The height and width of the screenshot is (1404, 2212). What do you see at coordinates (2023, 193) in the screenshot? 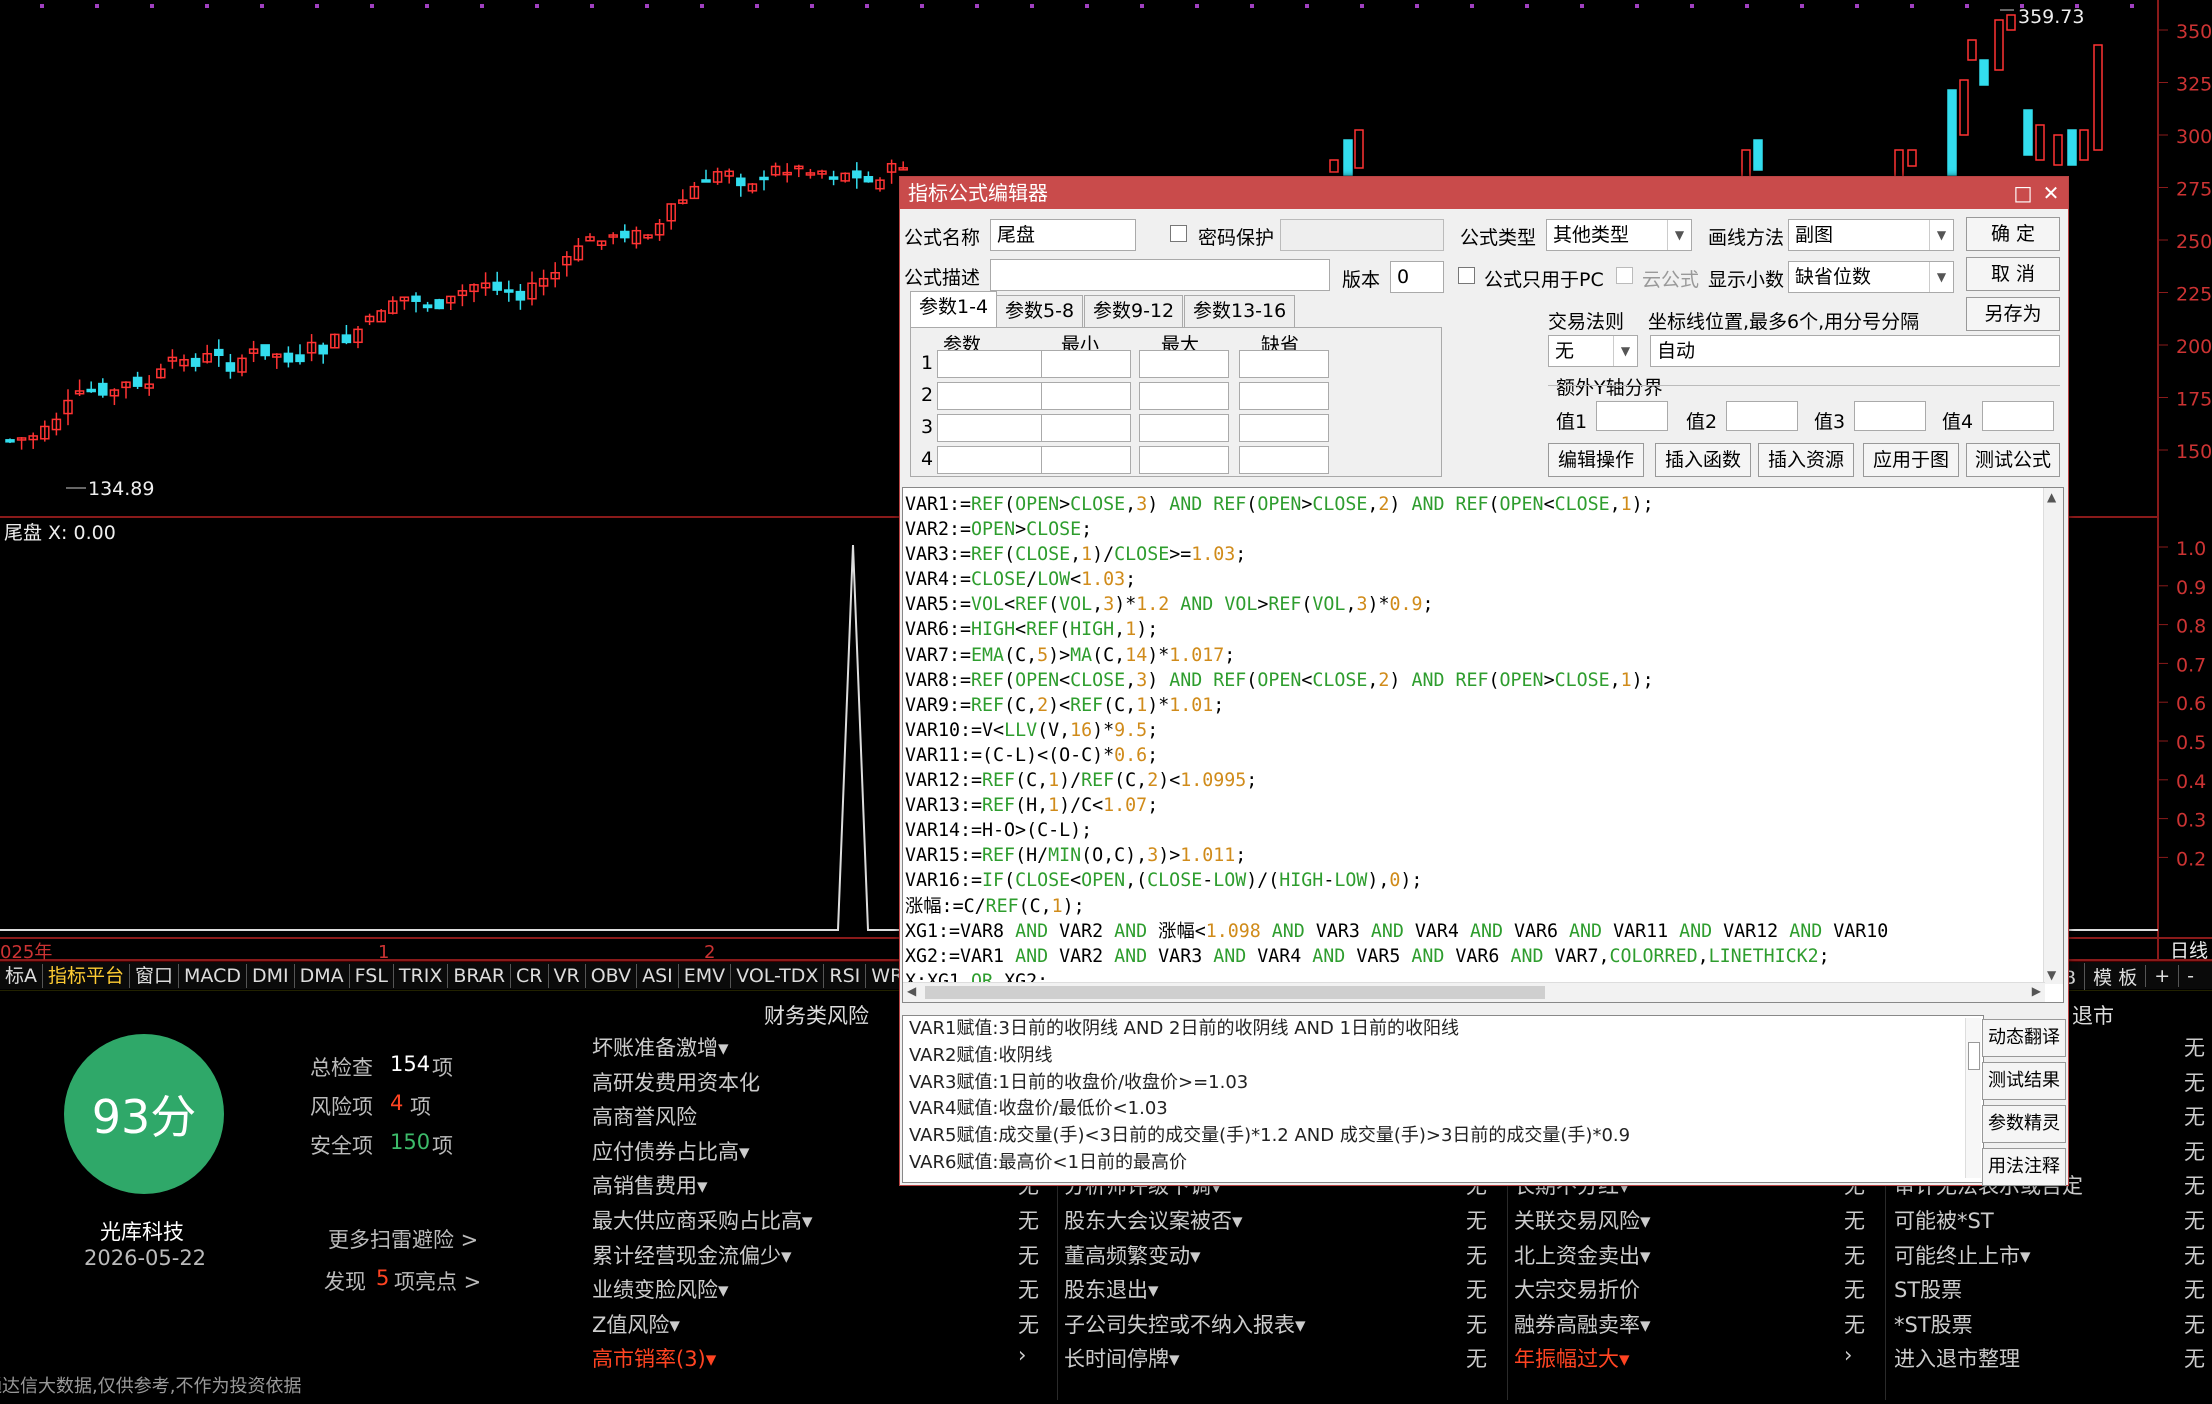
I see `maximize-icon: □` at bounding box center [2023, 193].